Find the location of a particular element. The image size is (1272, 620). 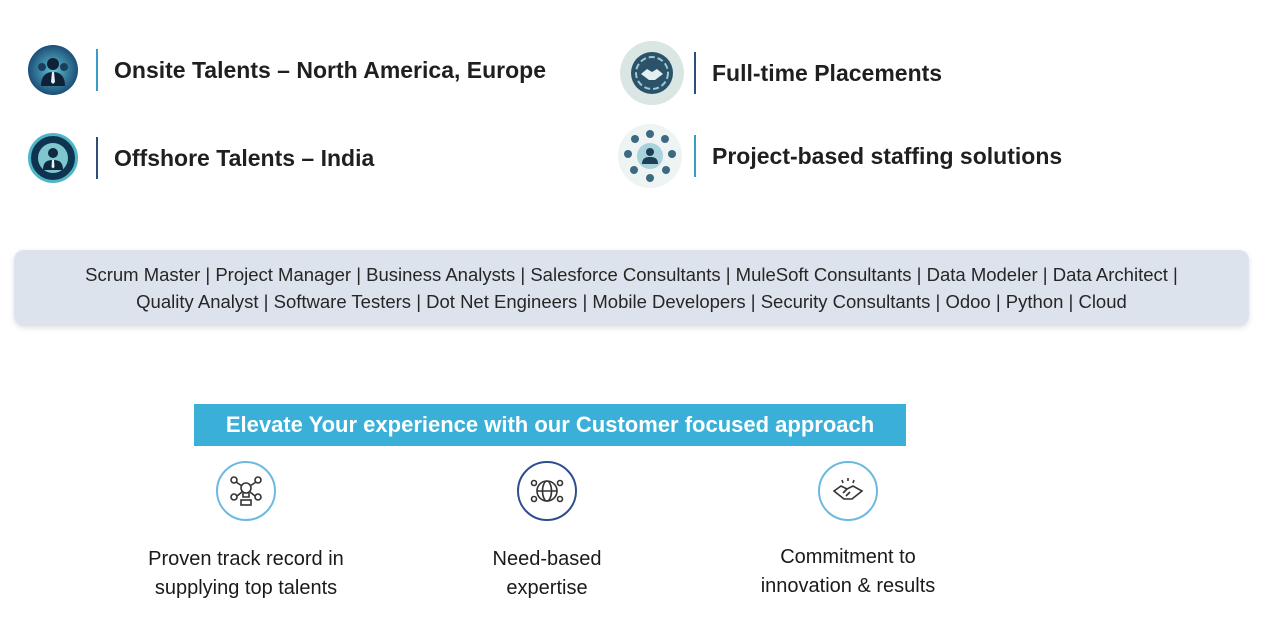

service-onsite-talents: Onsite Talents – North America, Europe is located at coordinates (287, 70).